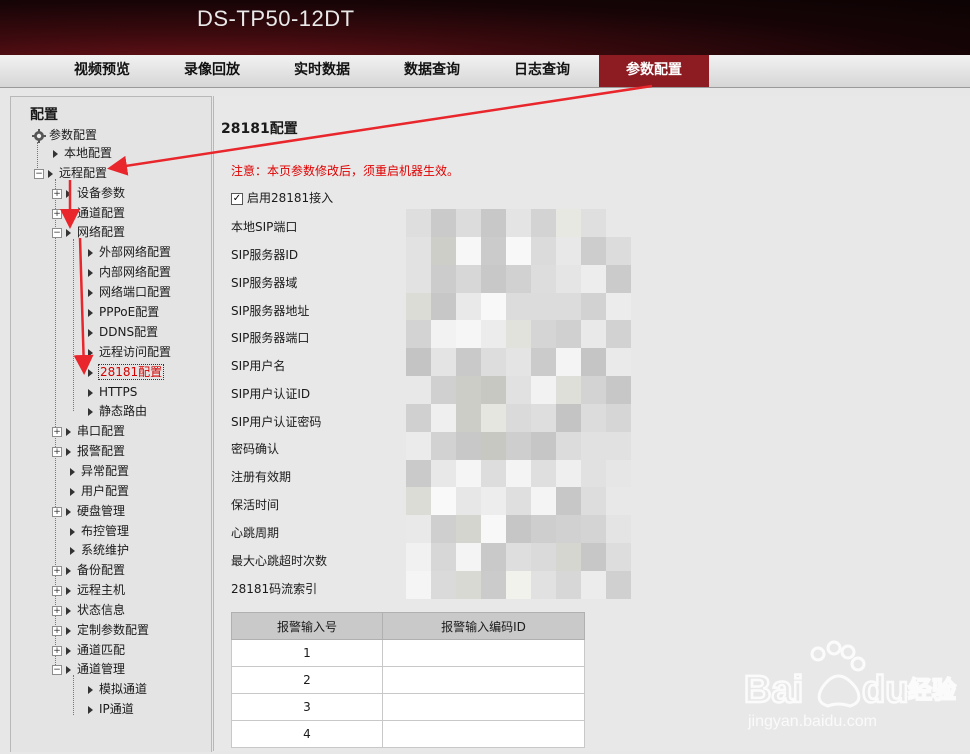 This screenshot has width=970, height=754. What do you see at coordinates (100, 471) in the screenshot?
I see `tree-item-exception-config: 异常配置` at bounding box center [100, 471].